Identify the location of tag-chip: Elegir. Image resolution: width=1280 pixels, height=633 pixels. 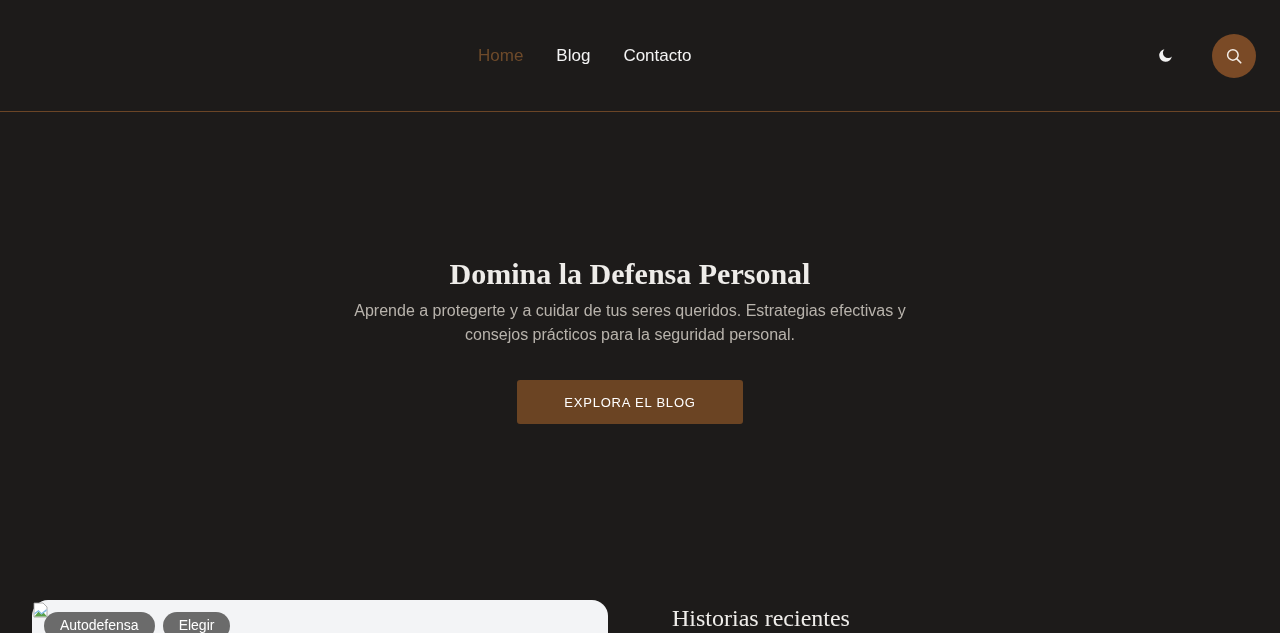
(196, 622).